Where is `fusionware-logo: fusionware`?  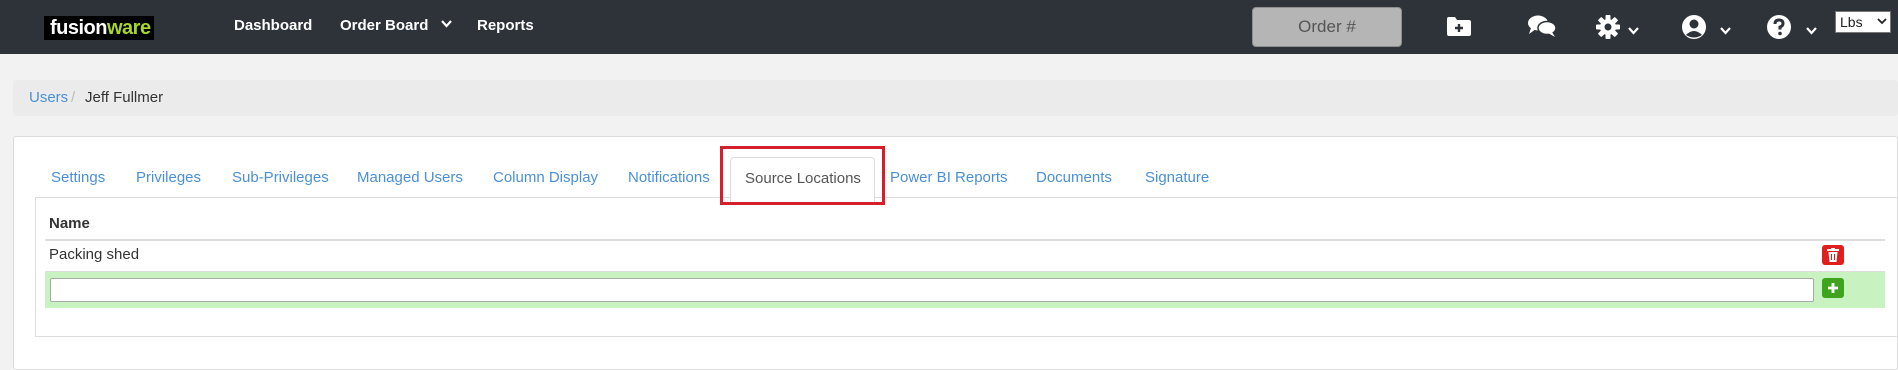
fusionware-logo: fusionware is located at coordinates (99, 28).